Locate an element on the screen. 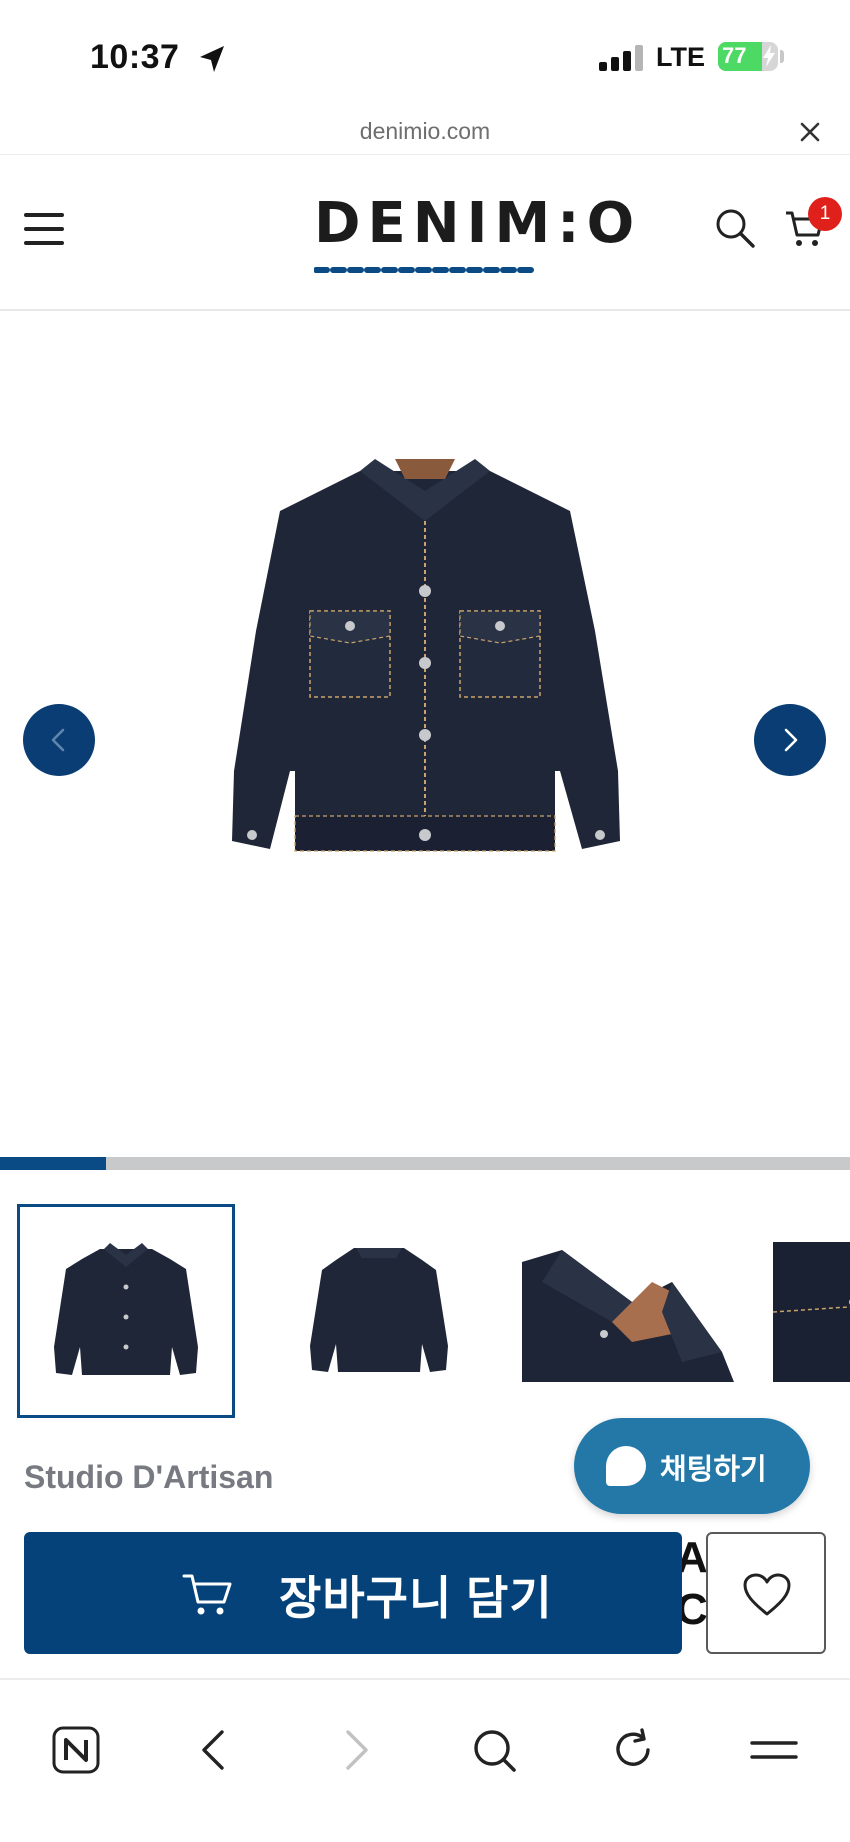 Image resolution: width=850 pixels, height=1842 pixels. forward-icon is located at coordinates (356, 1750).